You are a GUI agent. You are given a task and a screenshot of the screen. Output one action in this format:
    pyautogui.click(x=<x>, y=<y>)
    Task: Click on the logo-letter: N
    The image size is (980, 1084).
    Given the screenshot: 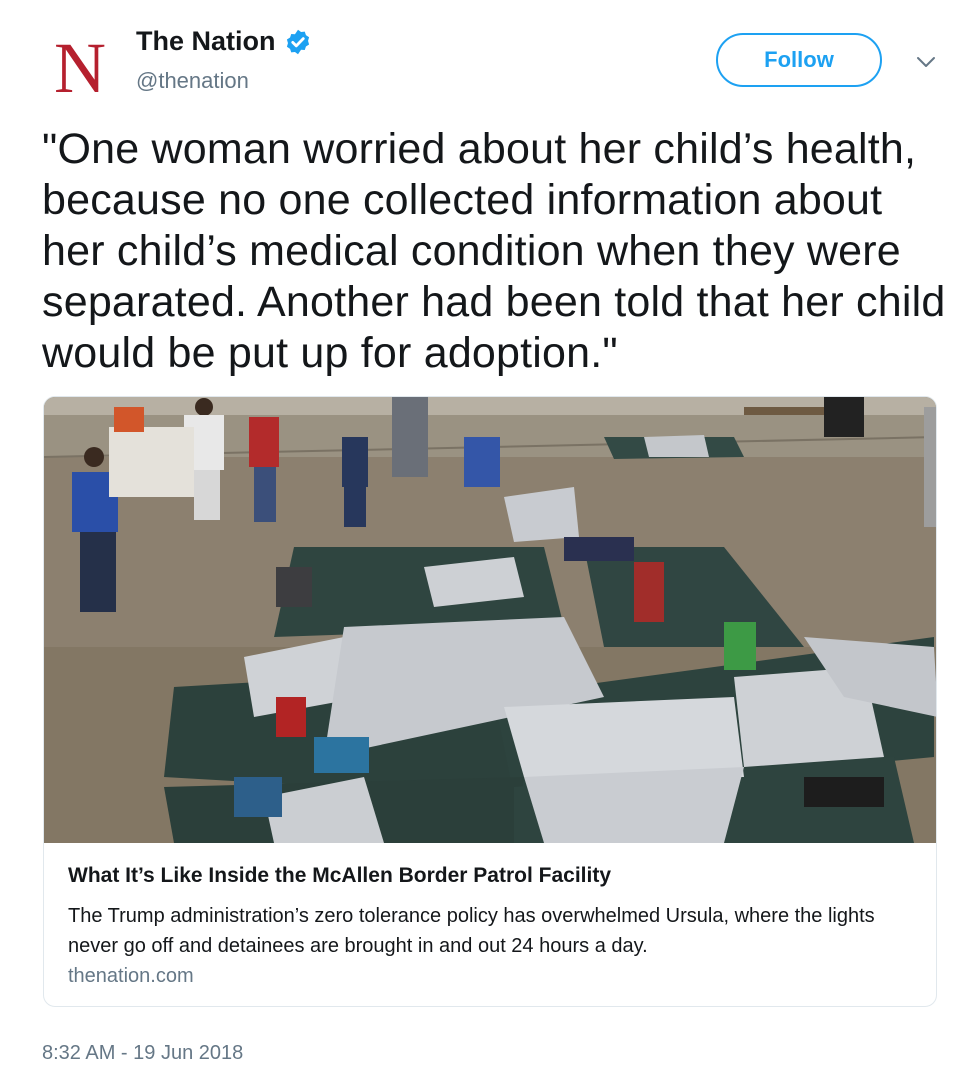 What is the action you would take?
    pyautogui.click(x=80, y=68)
    